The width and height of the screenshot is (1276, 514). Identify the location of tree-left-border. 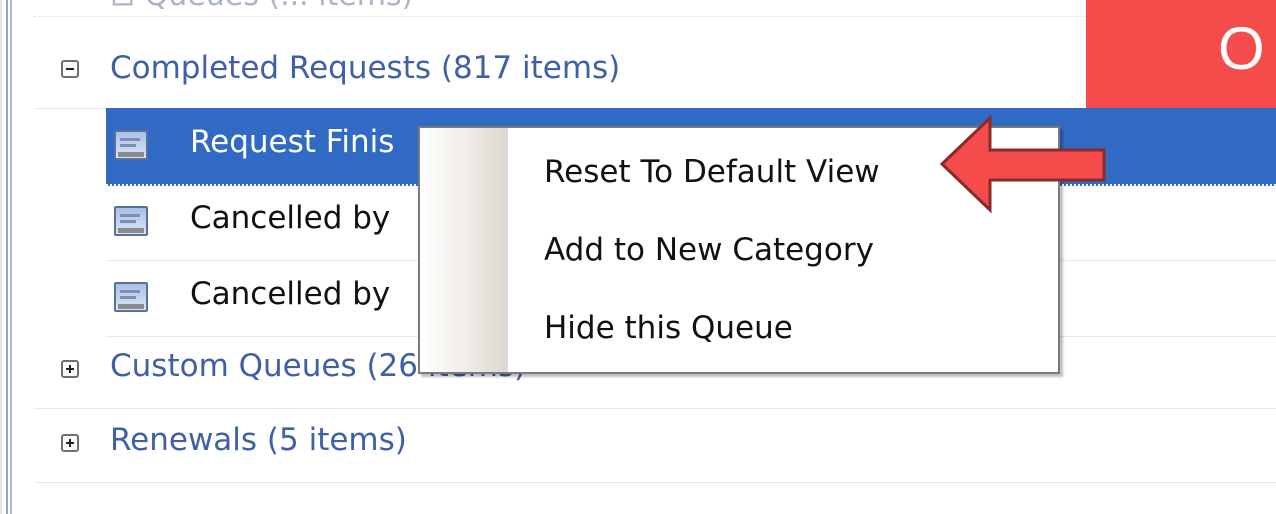
(17, 257).